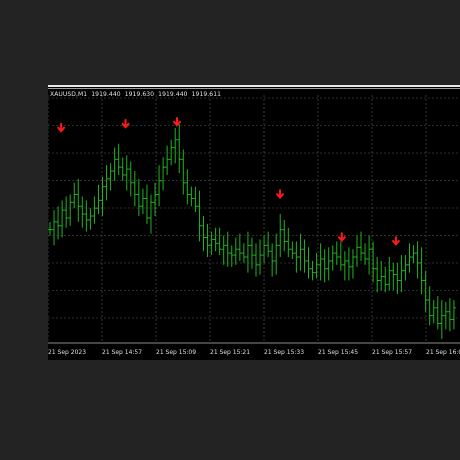 This screenshot has height=460, width=460. What do you see at coordinates (443, 352) in the screenshot?
I see `time-axis-label: 21 Sep 16:09` at bounding box center [443, 352].